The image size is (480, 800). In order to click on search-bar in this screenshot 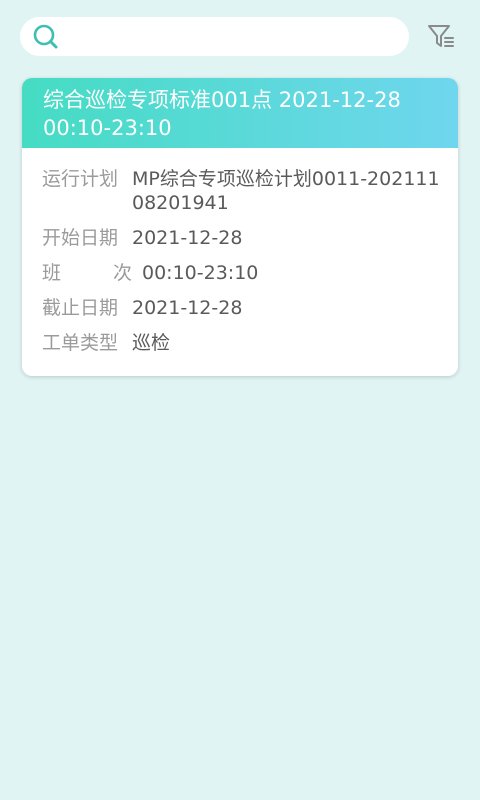, I will do `click(214, 36)`.